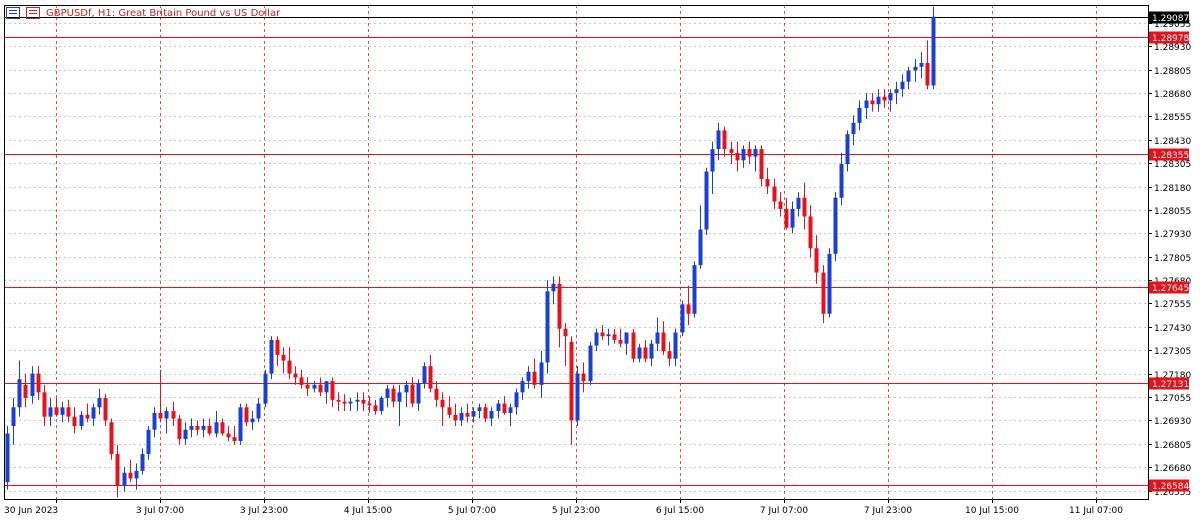 The width and height of the screenshot is (1200, 525). I want to click on chart-menu-icon, so click(33, 13).